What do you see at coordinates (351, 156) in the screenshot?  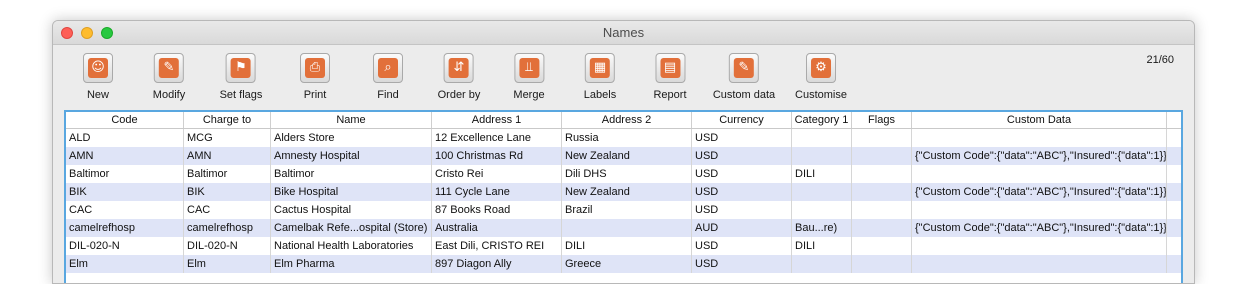 I see `cell-name: Amnesty Hospital` at bounding box center [351, 156].